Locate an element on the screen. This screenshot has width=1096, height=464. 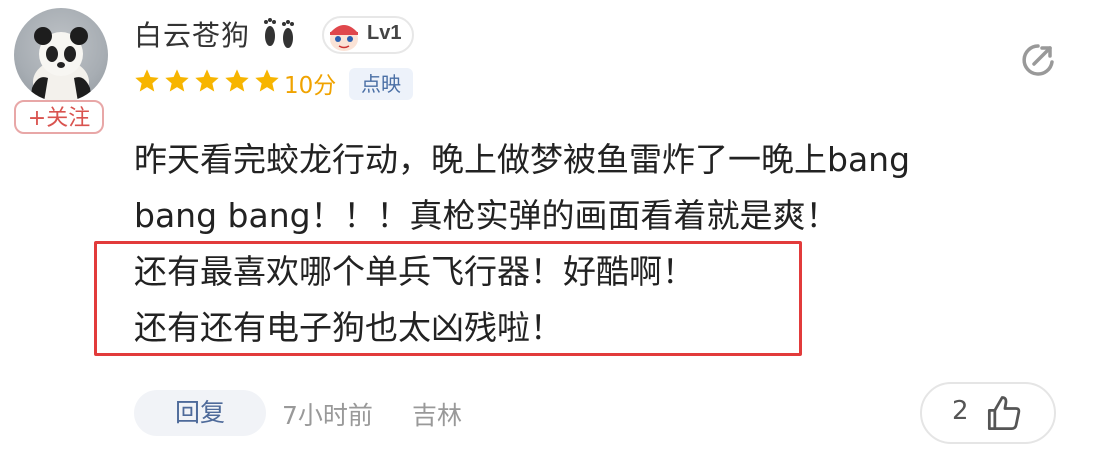
panda-avatar-image is located at coordinates (61, 64).